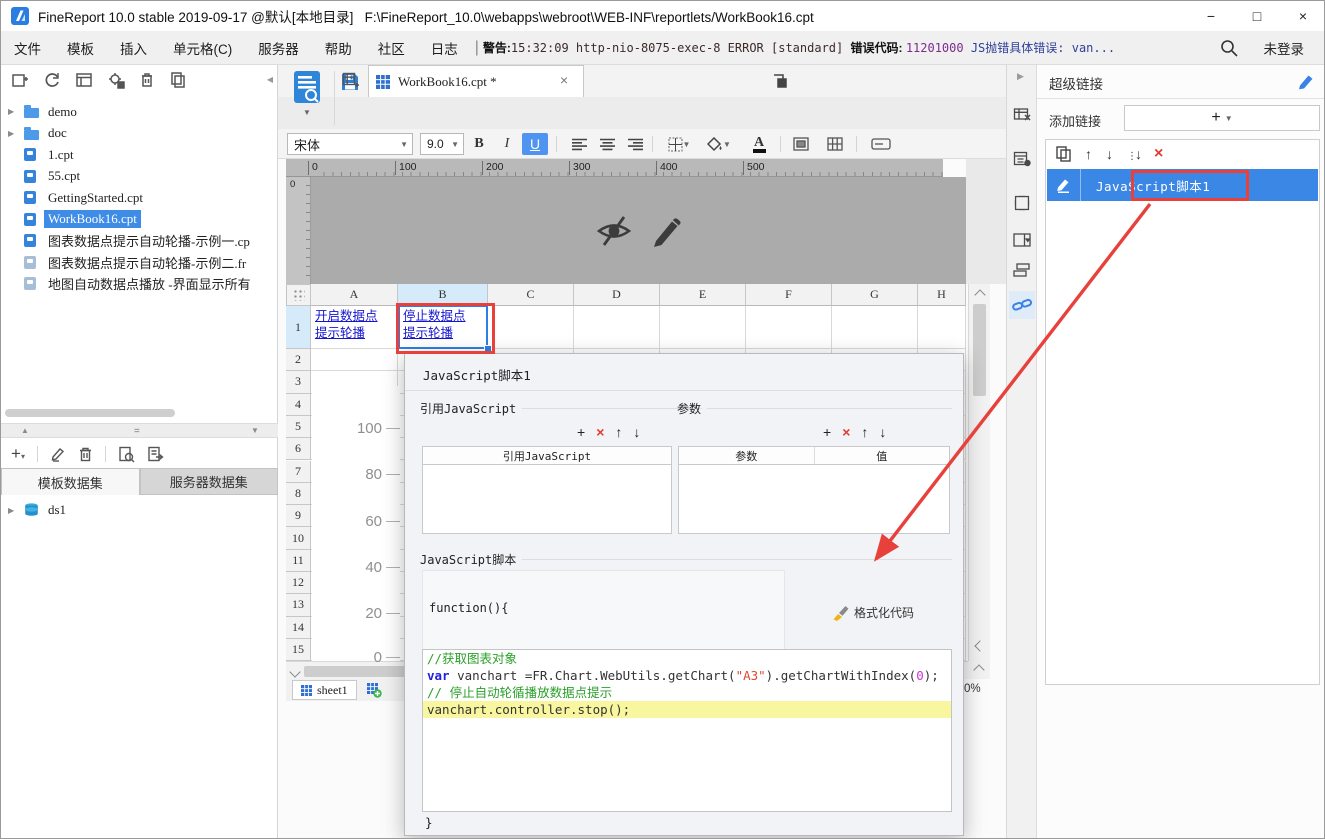 This screenshot has width=1325, height=839. Describe the element at coordinates (298, 427) in the screenshot. I see `row-header-5: 5` at that location.